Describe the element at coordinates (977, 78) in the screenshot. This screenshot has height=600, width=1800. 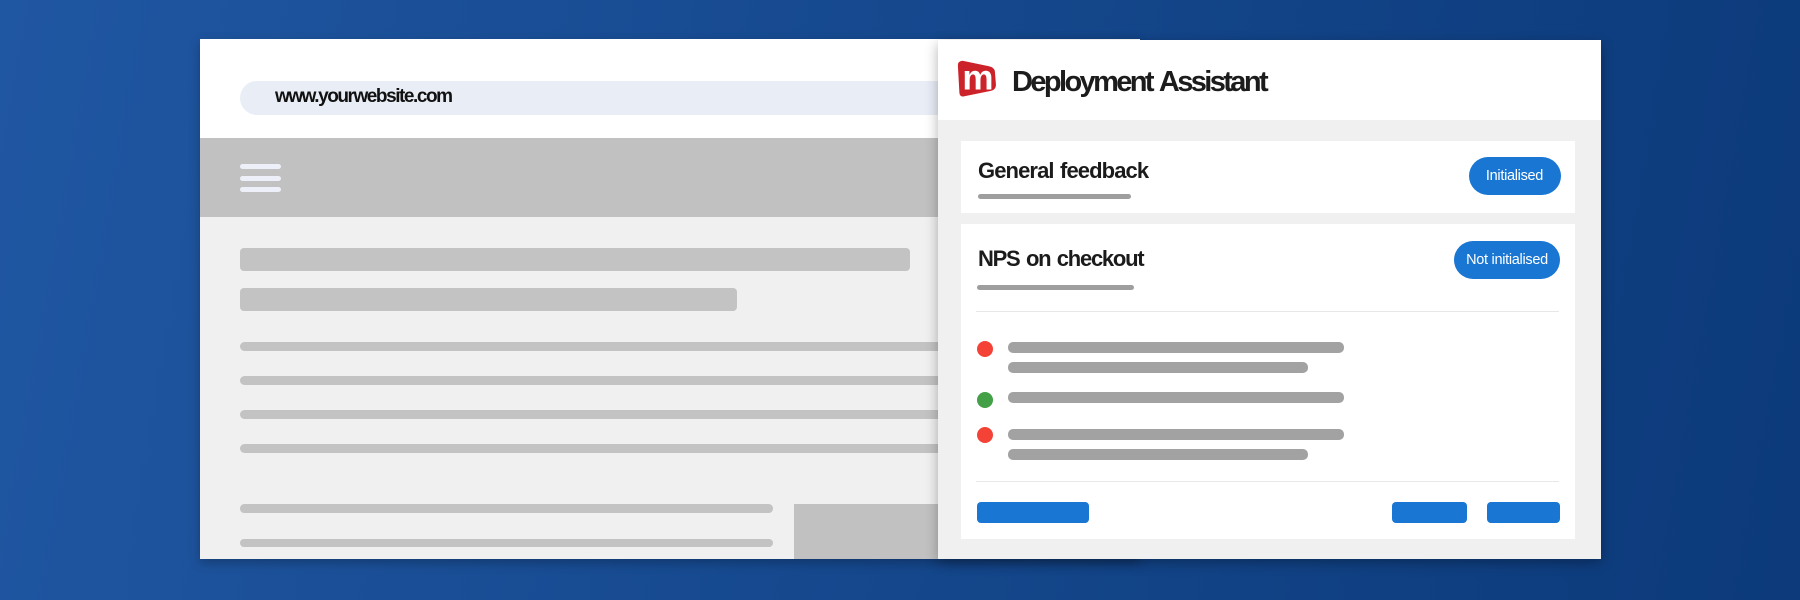
I see `svg-text: m` at that location.